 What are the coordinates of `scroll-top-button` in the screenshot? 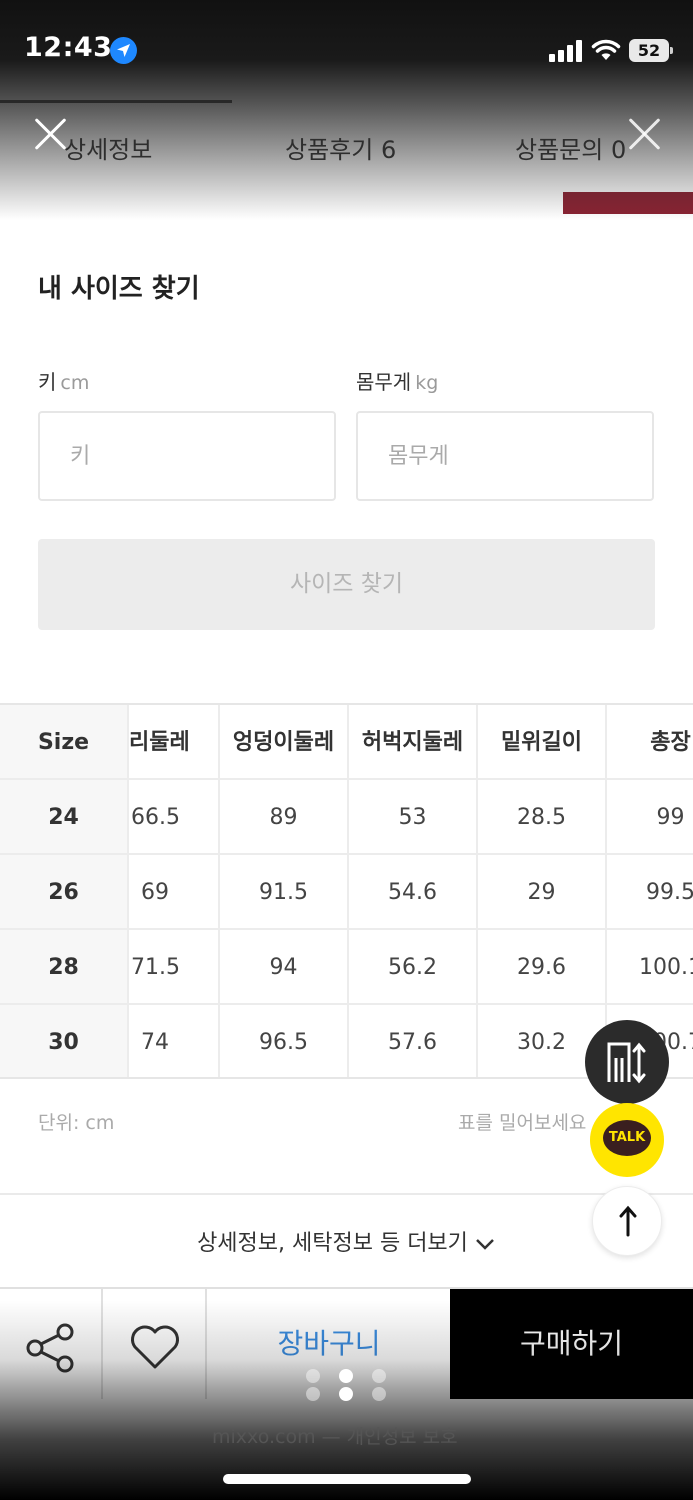 It's located at (627, 1221).